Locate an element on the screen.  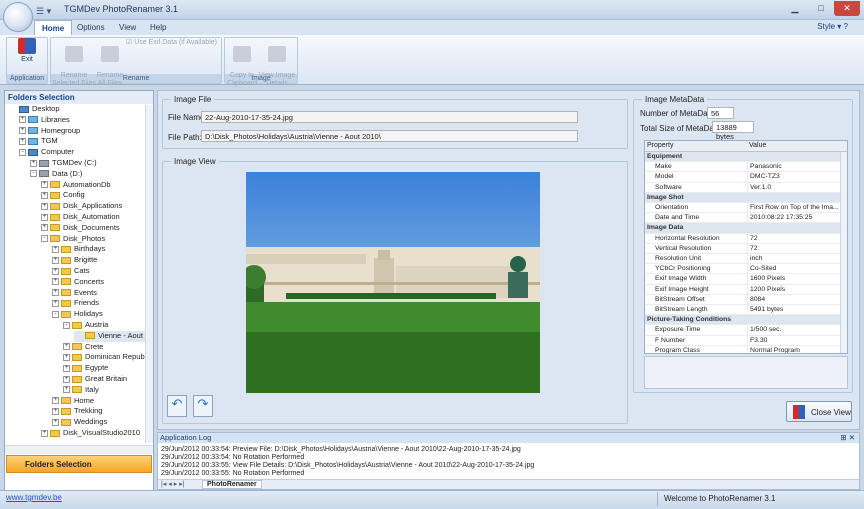
file-name-field: 22-Aug-2010-17-35-24.jpg is located at coordinates (389, 117).